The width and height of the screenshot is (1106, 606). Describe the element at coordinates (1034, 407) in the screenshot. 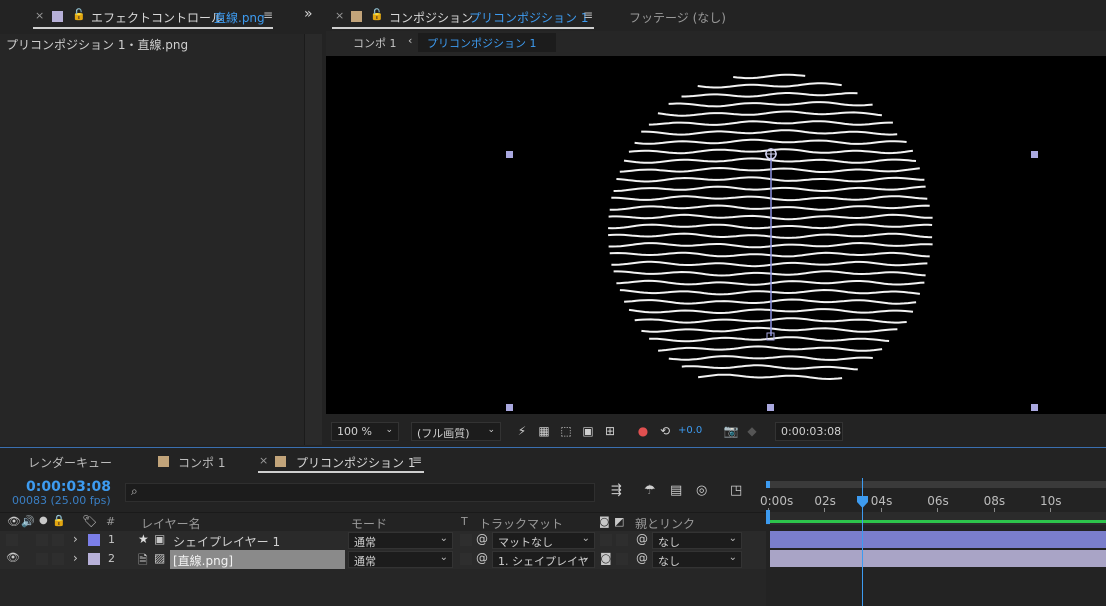

I see `bounding-handle-bottom-right` at that location.